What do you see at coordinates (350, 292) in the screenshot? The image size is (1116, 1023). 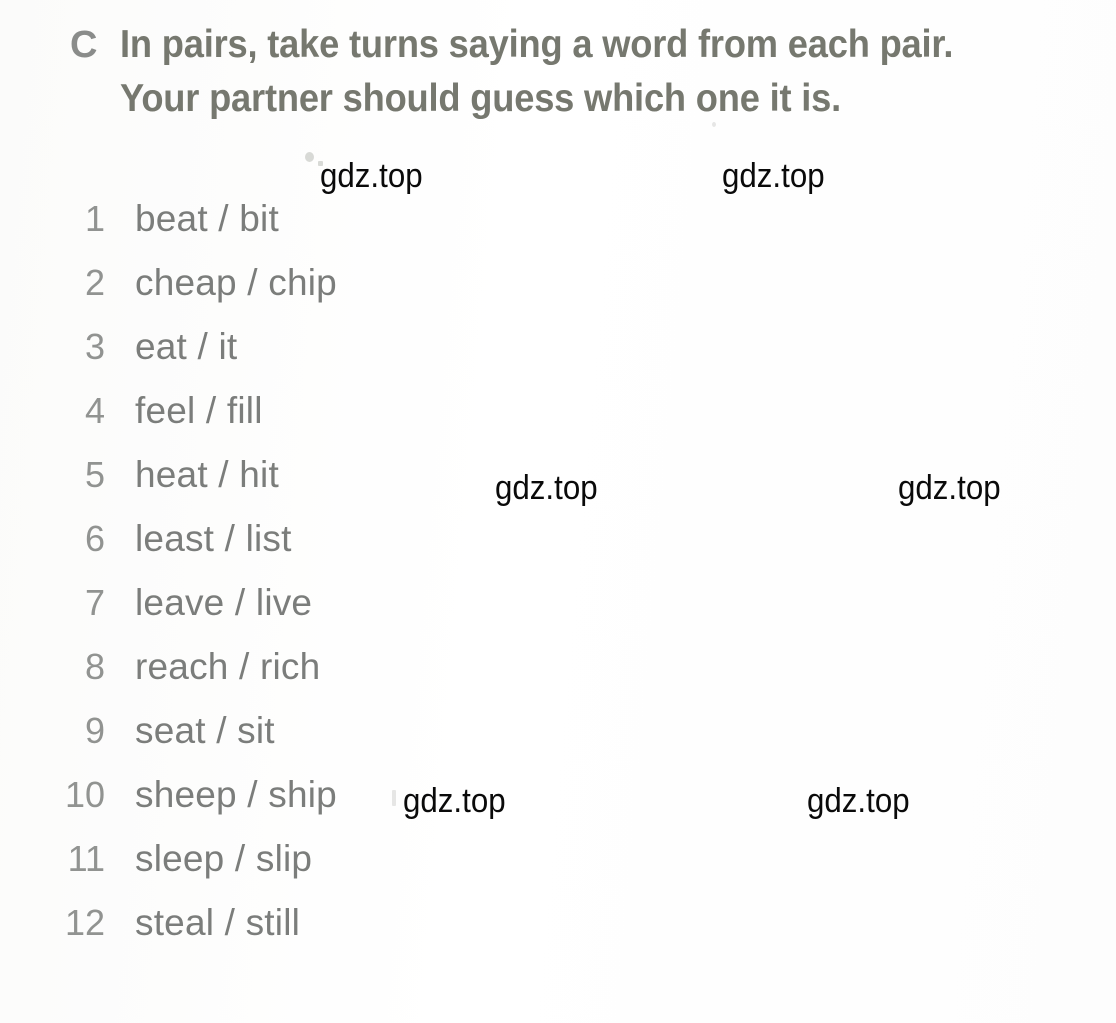 I see `list-item: 2 cheap / chip` at bounding box center [350, 292].